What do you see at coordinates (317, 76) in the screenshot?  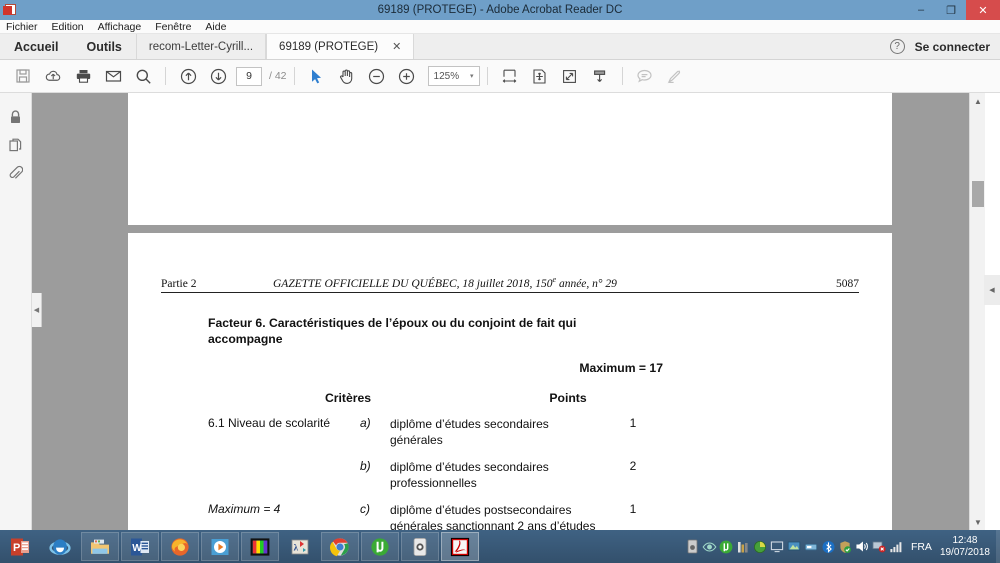 I see `cursor-arrow-icon` at bounding box center [317, 76].